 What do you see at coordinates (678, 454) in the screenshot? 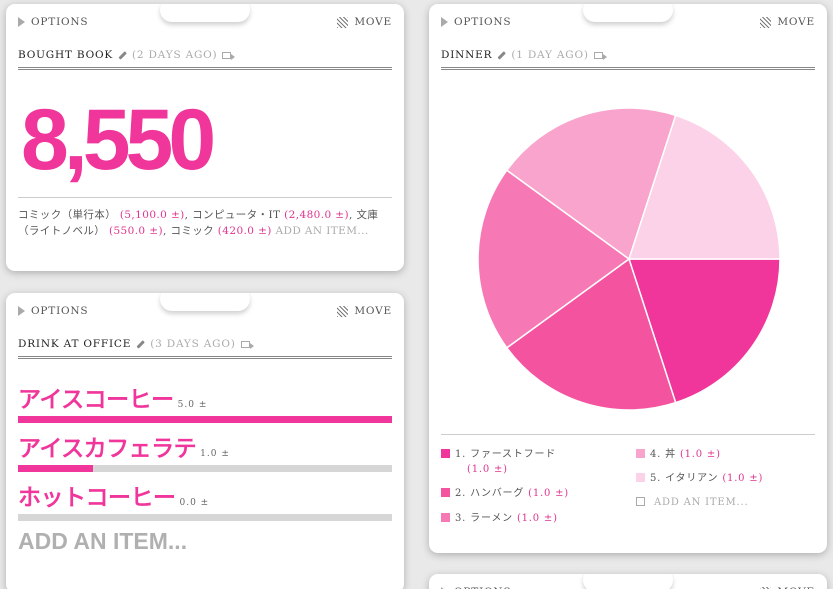
I see `legend-item: 4. 丼 (1.0 ±)` at bounding box center [678, 454].